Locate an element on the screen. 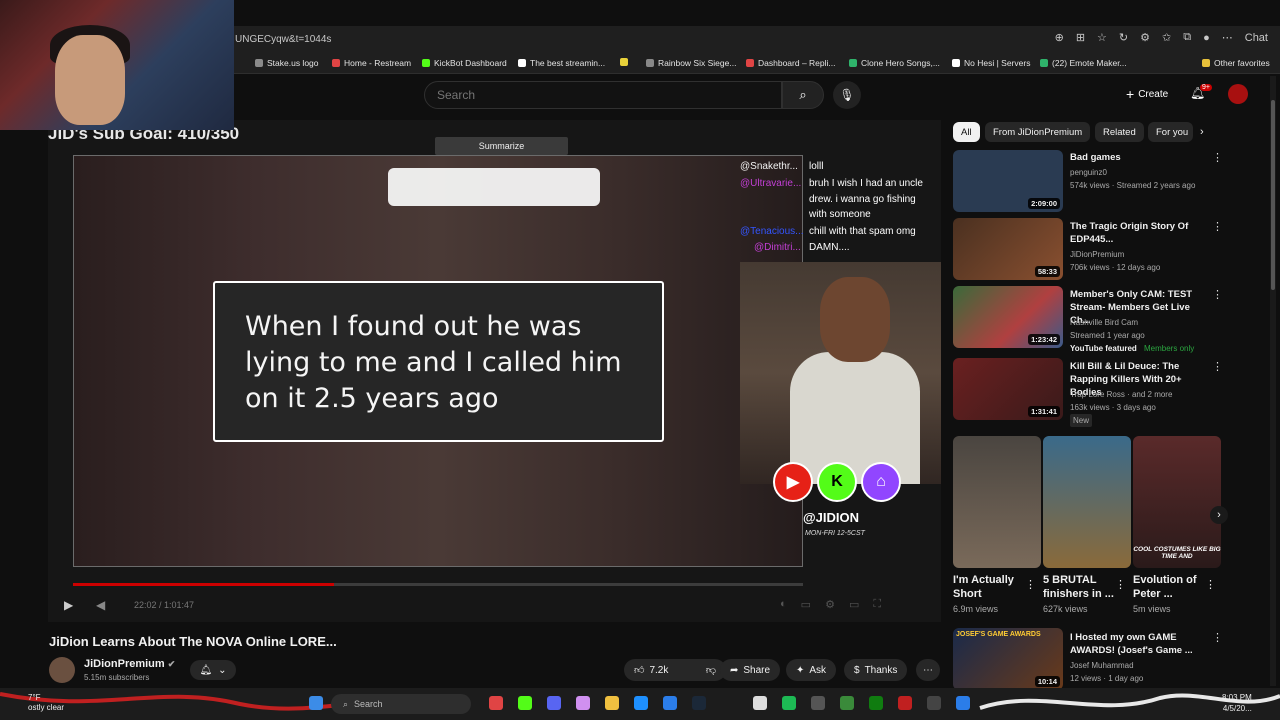 Image resolution: width=1280 pixels, height=720 pixels. theater-icon: ▭ is located at coordinates (854, 604).